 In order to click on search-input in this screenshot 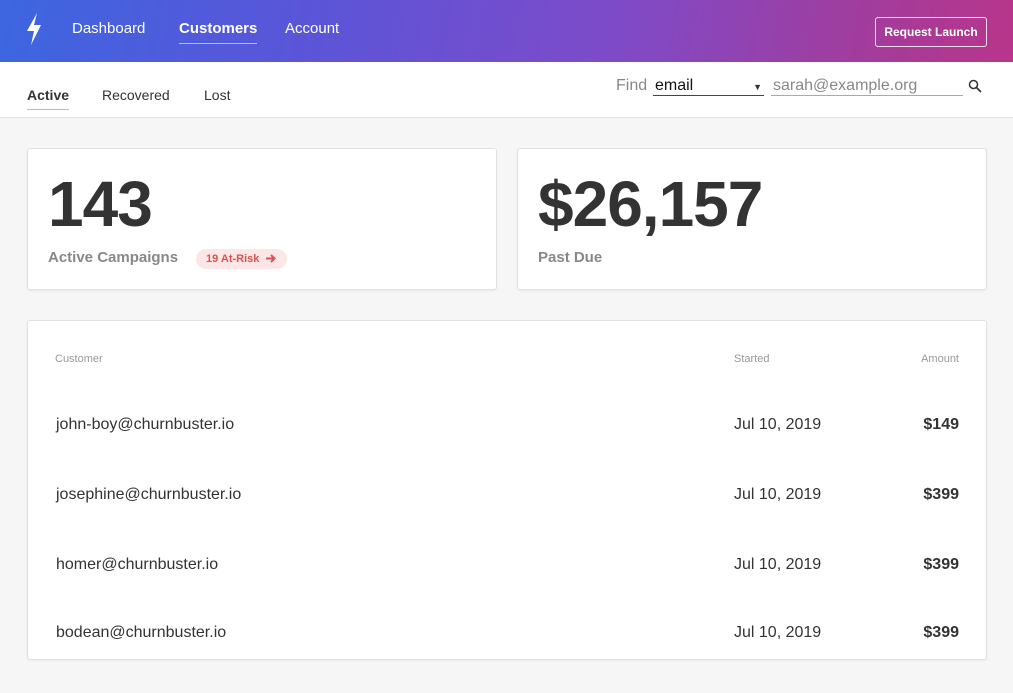, I will do `click(867, 86)`.